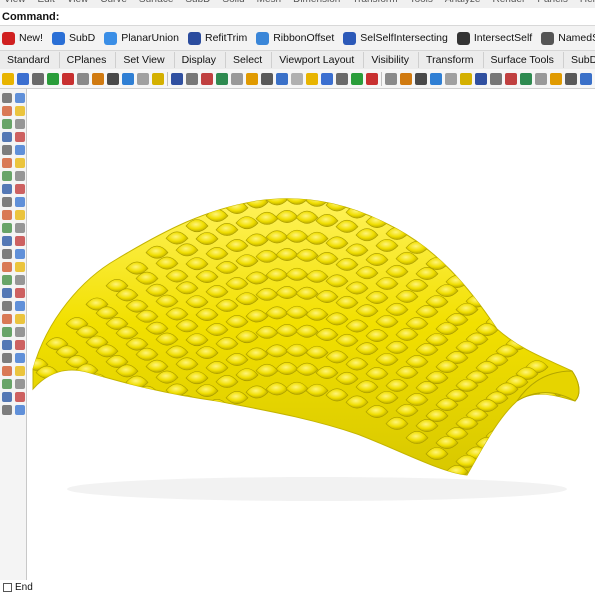 Image resolution: width=595 pixels, height=595 pixels. I want to click on menu-item: Help, so click(587, 2).